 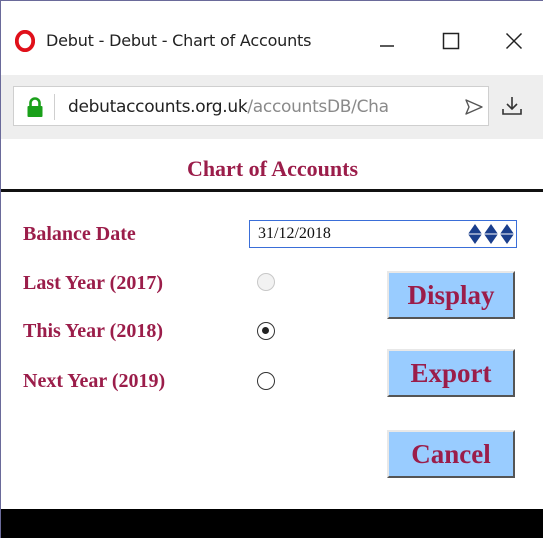 I want to click on close-icon, so click(x=514, y=41).